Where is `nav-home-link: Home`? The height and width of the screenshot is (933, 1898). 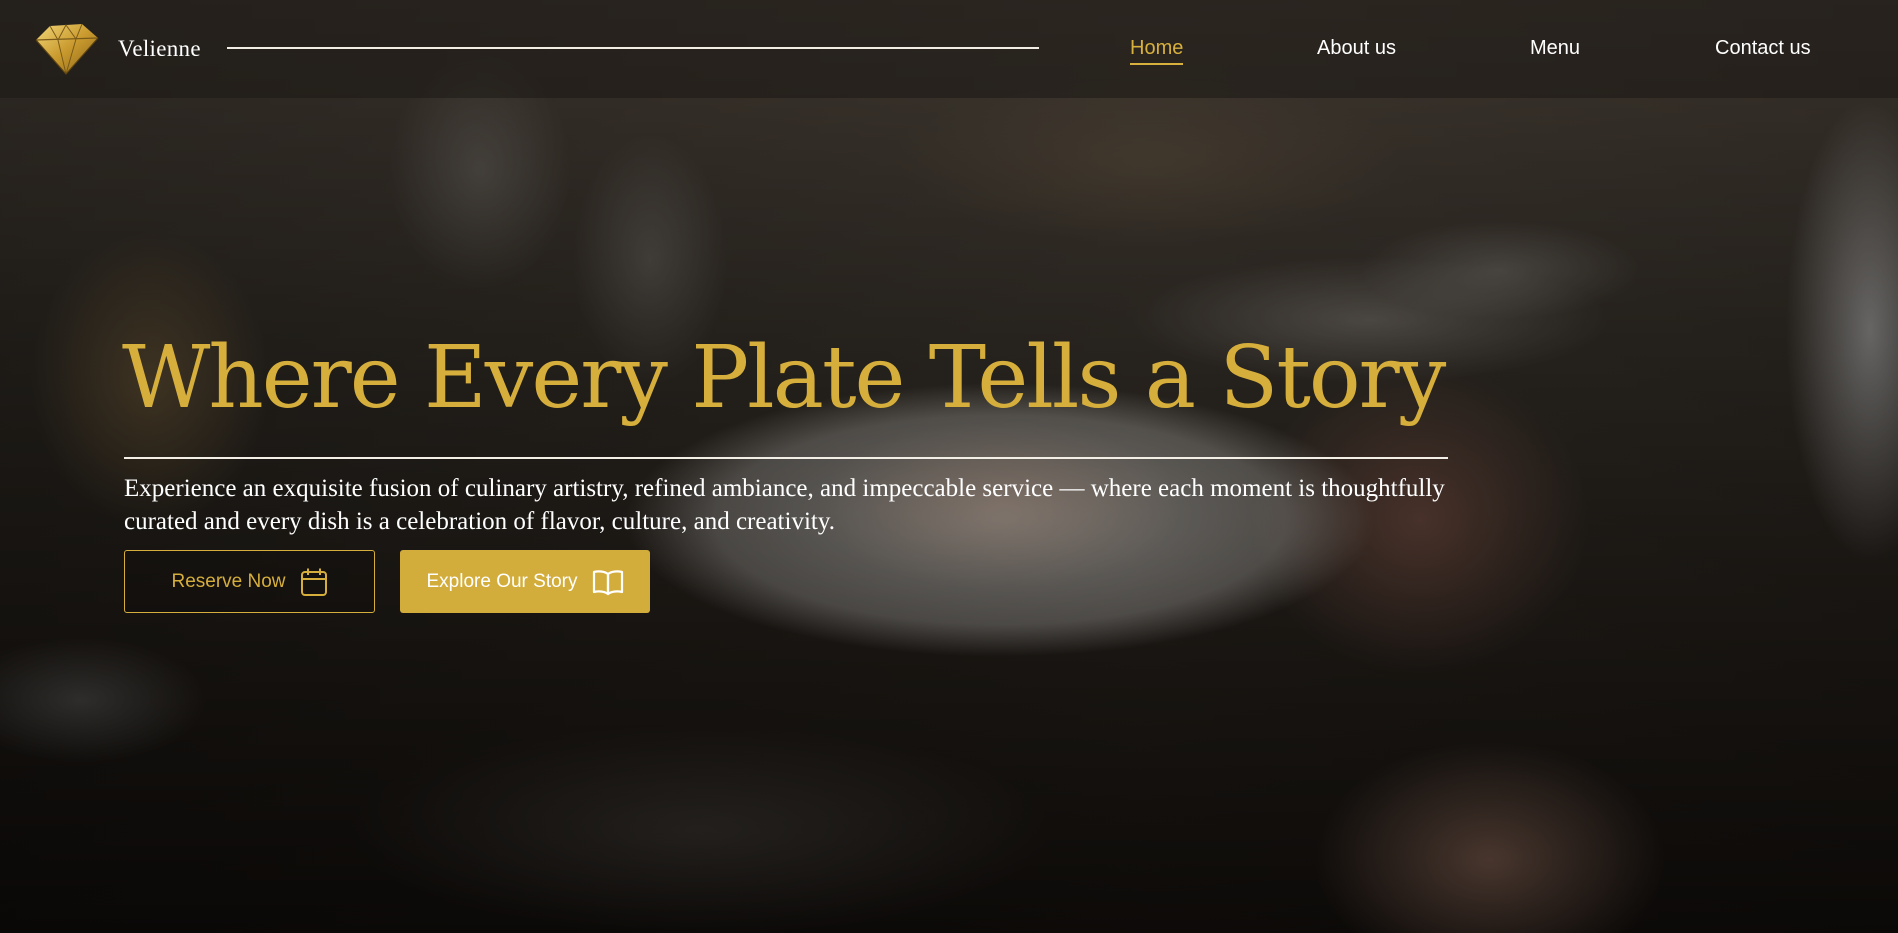 nav-home-link: Home is located at coordinates (1157, 51).